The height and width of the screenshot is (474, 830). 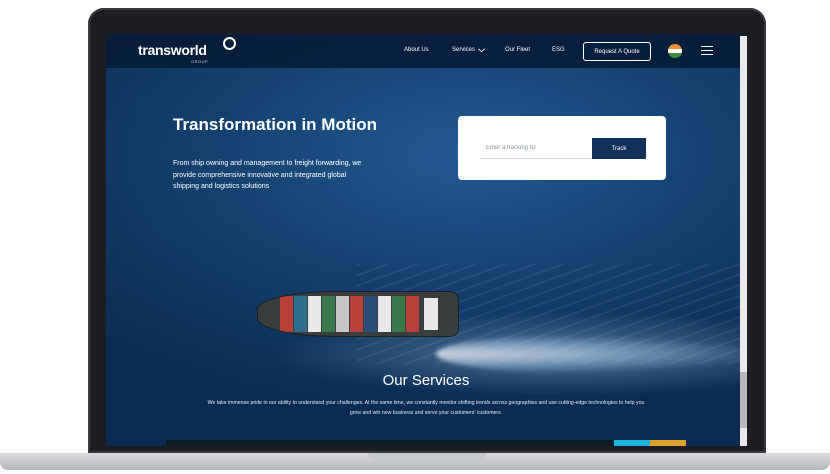 What do you see at coordinates (743, 241) in the screenshot?
I see `scrollbar` at bounding box center [743, 241].